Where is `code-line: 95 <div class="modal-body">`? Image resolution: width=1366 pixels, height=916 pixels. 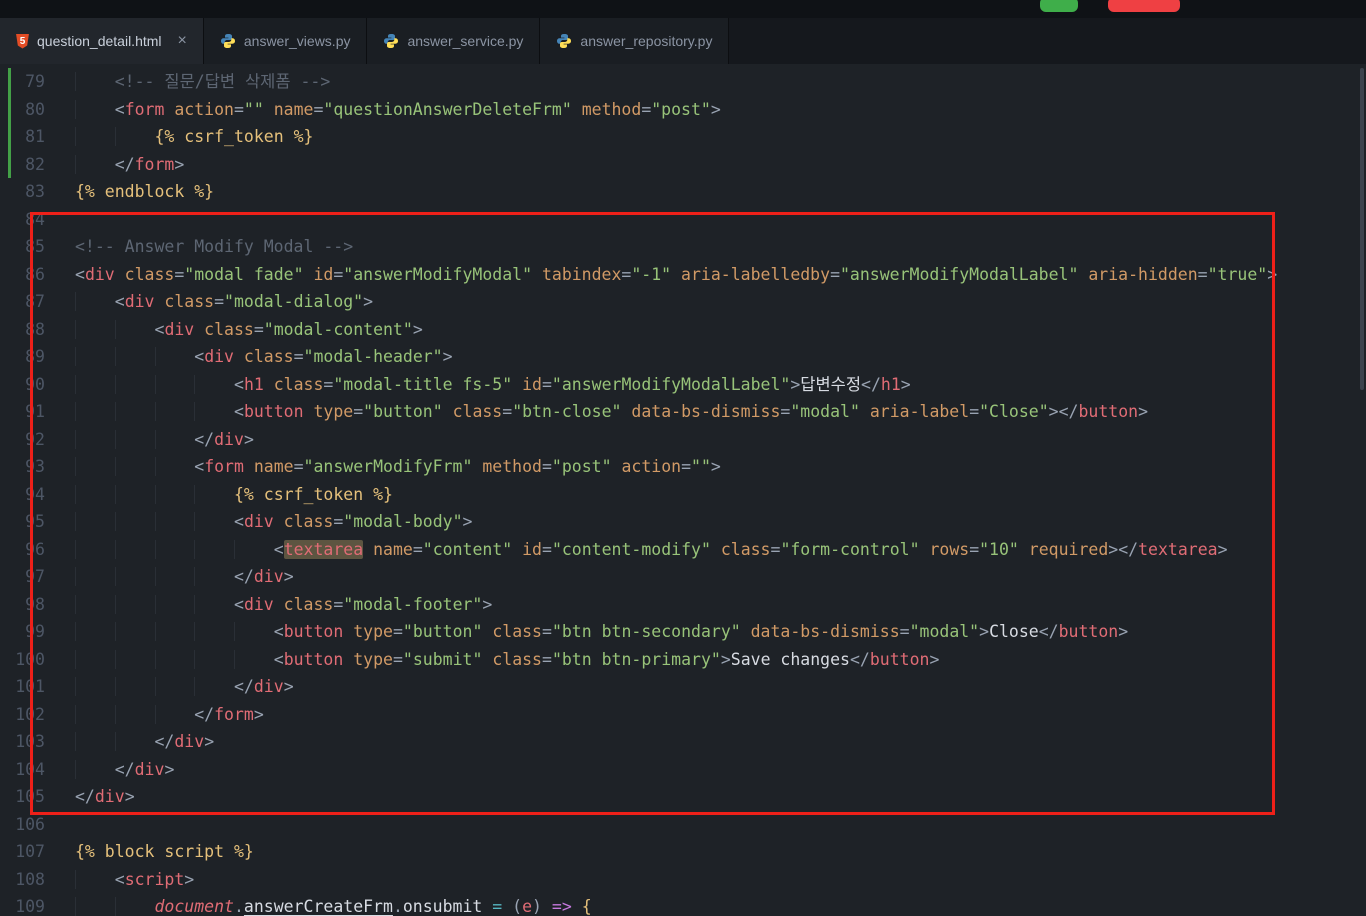
code-line: 95 <div class="modal-body"> is located at coordinates (683, 522).